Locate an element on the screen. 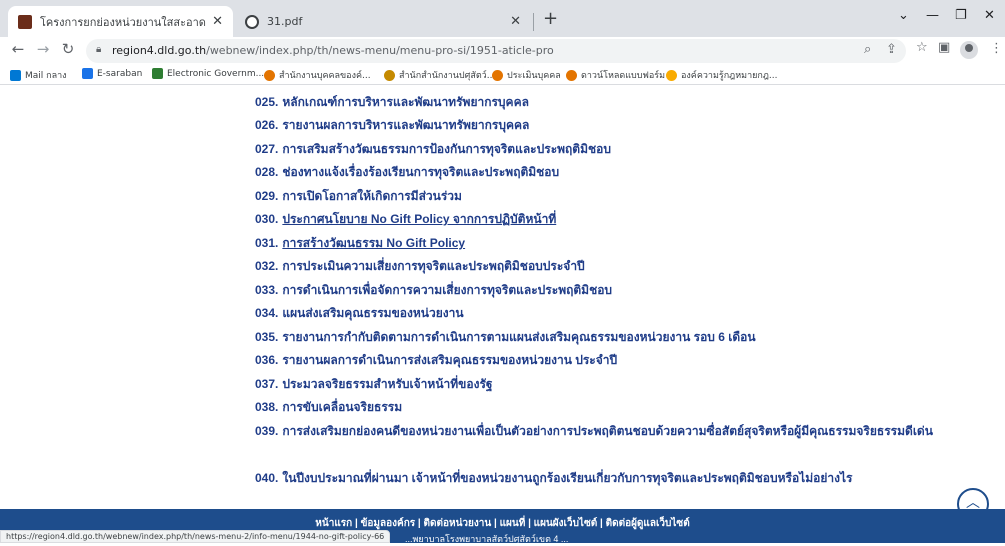 The height and width of the screenshot is (546, 1005). item-text: การขับเคลื่อนจริยธรรม is located at coordinates (342, 407).